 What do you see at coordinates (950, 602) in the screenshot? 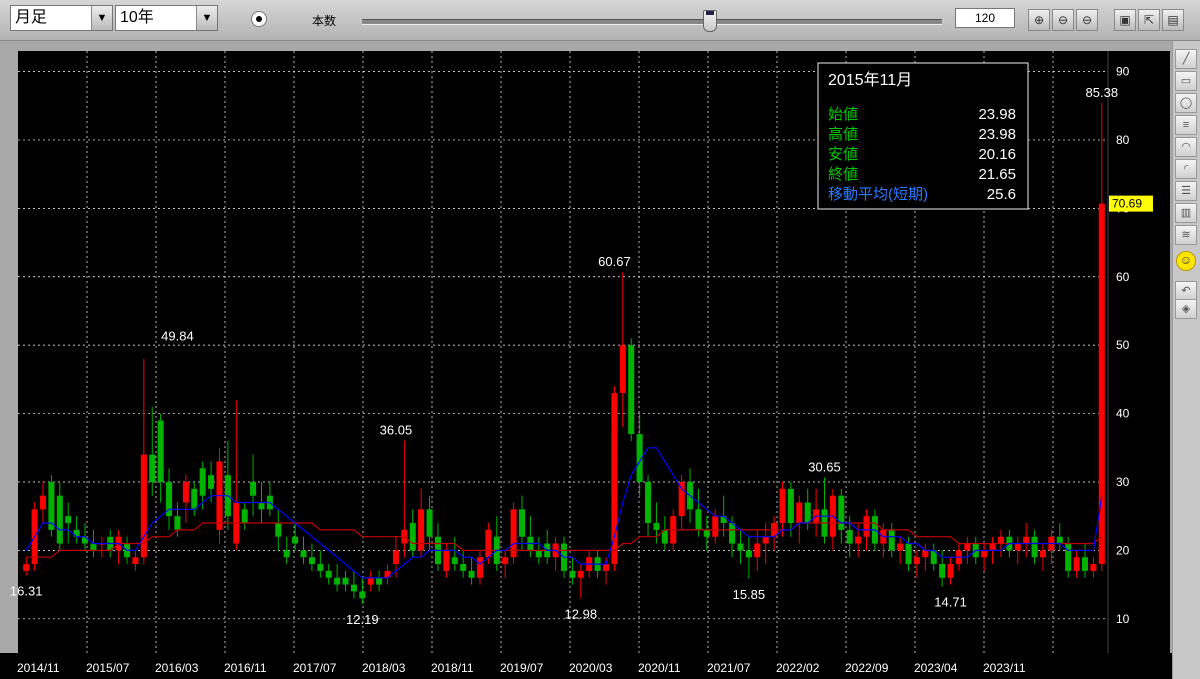
I see `price-annotation: 14.71` at bounding box center [950, 602].